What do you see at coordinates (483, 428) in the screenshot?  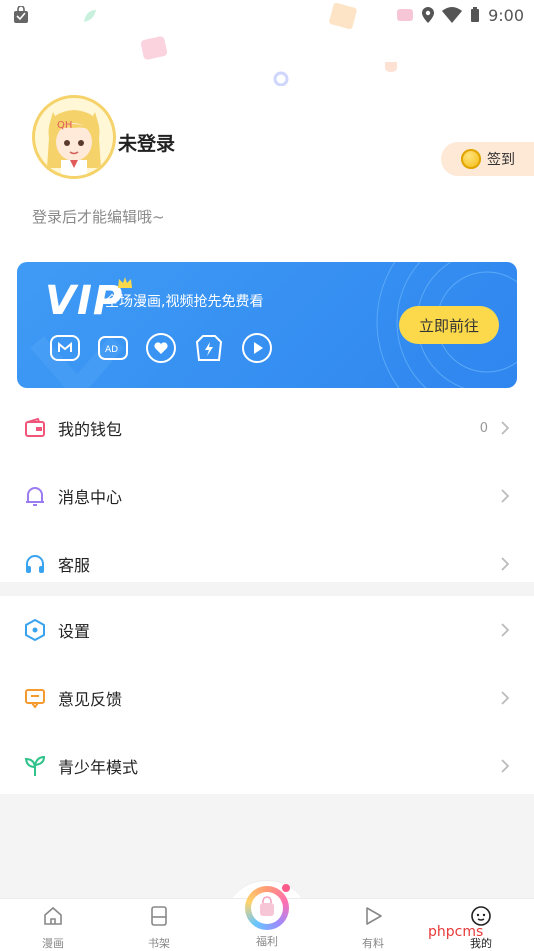 I see `wallet-count: 0` at bounding box center [483, 428].